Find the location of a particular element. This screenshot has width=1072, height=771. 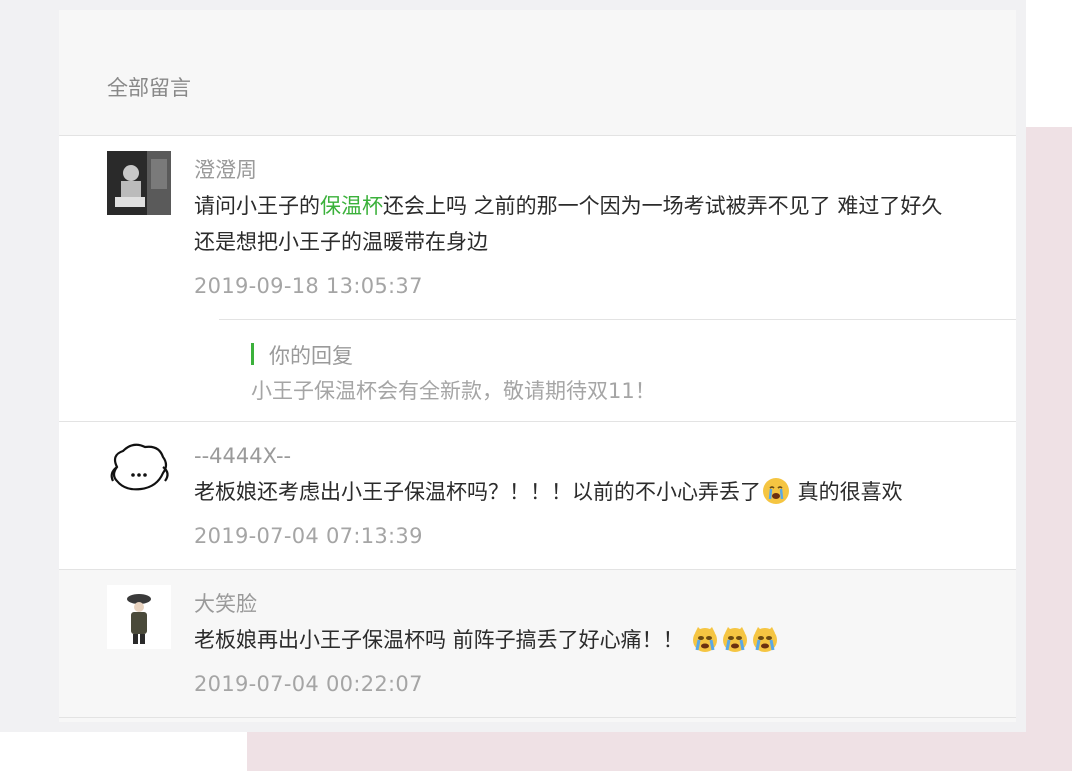

comment-content: 老板娘还考虑出小王子保温杯吗？！！！以前的不小心弄丢了 真的很喜欢 is located at coordinates (600, 492).